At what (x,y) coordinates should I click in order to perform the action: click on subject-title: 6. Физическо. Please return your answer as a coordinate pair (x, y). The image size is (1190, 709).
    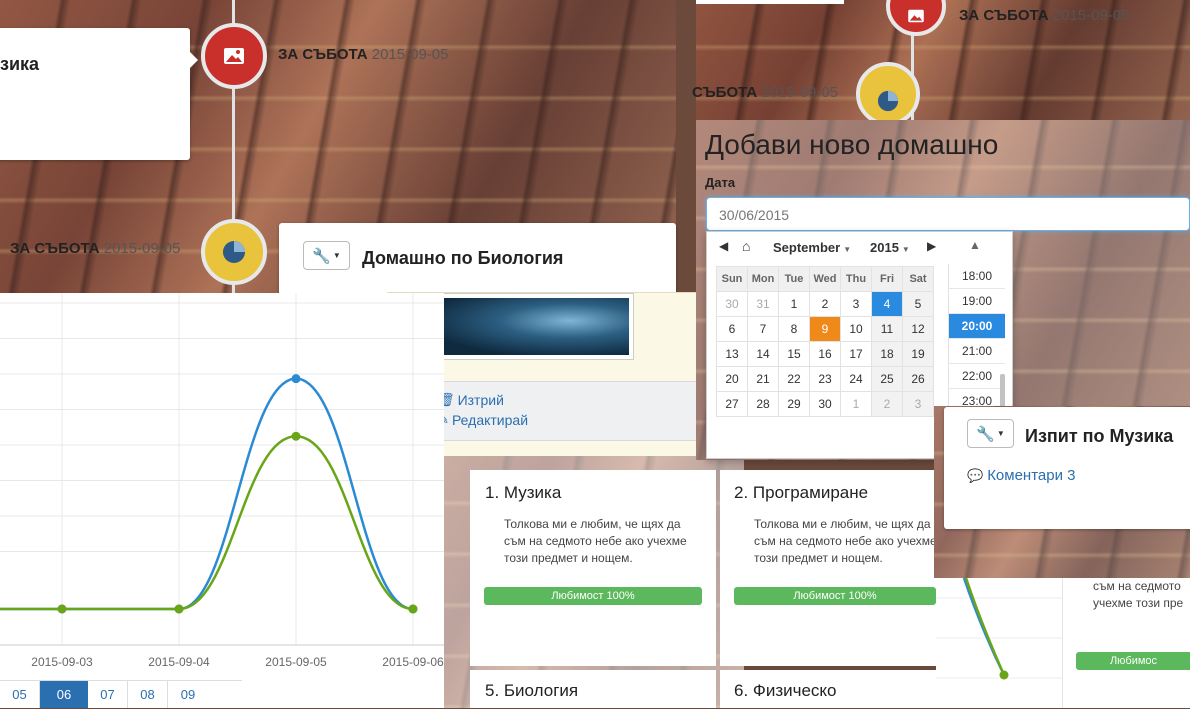
    Looking at the image, I should click on (785, 690).